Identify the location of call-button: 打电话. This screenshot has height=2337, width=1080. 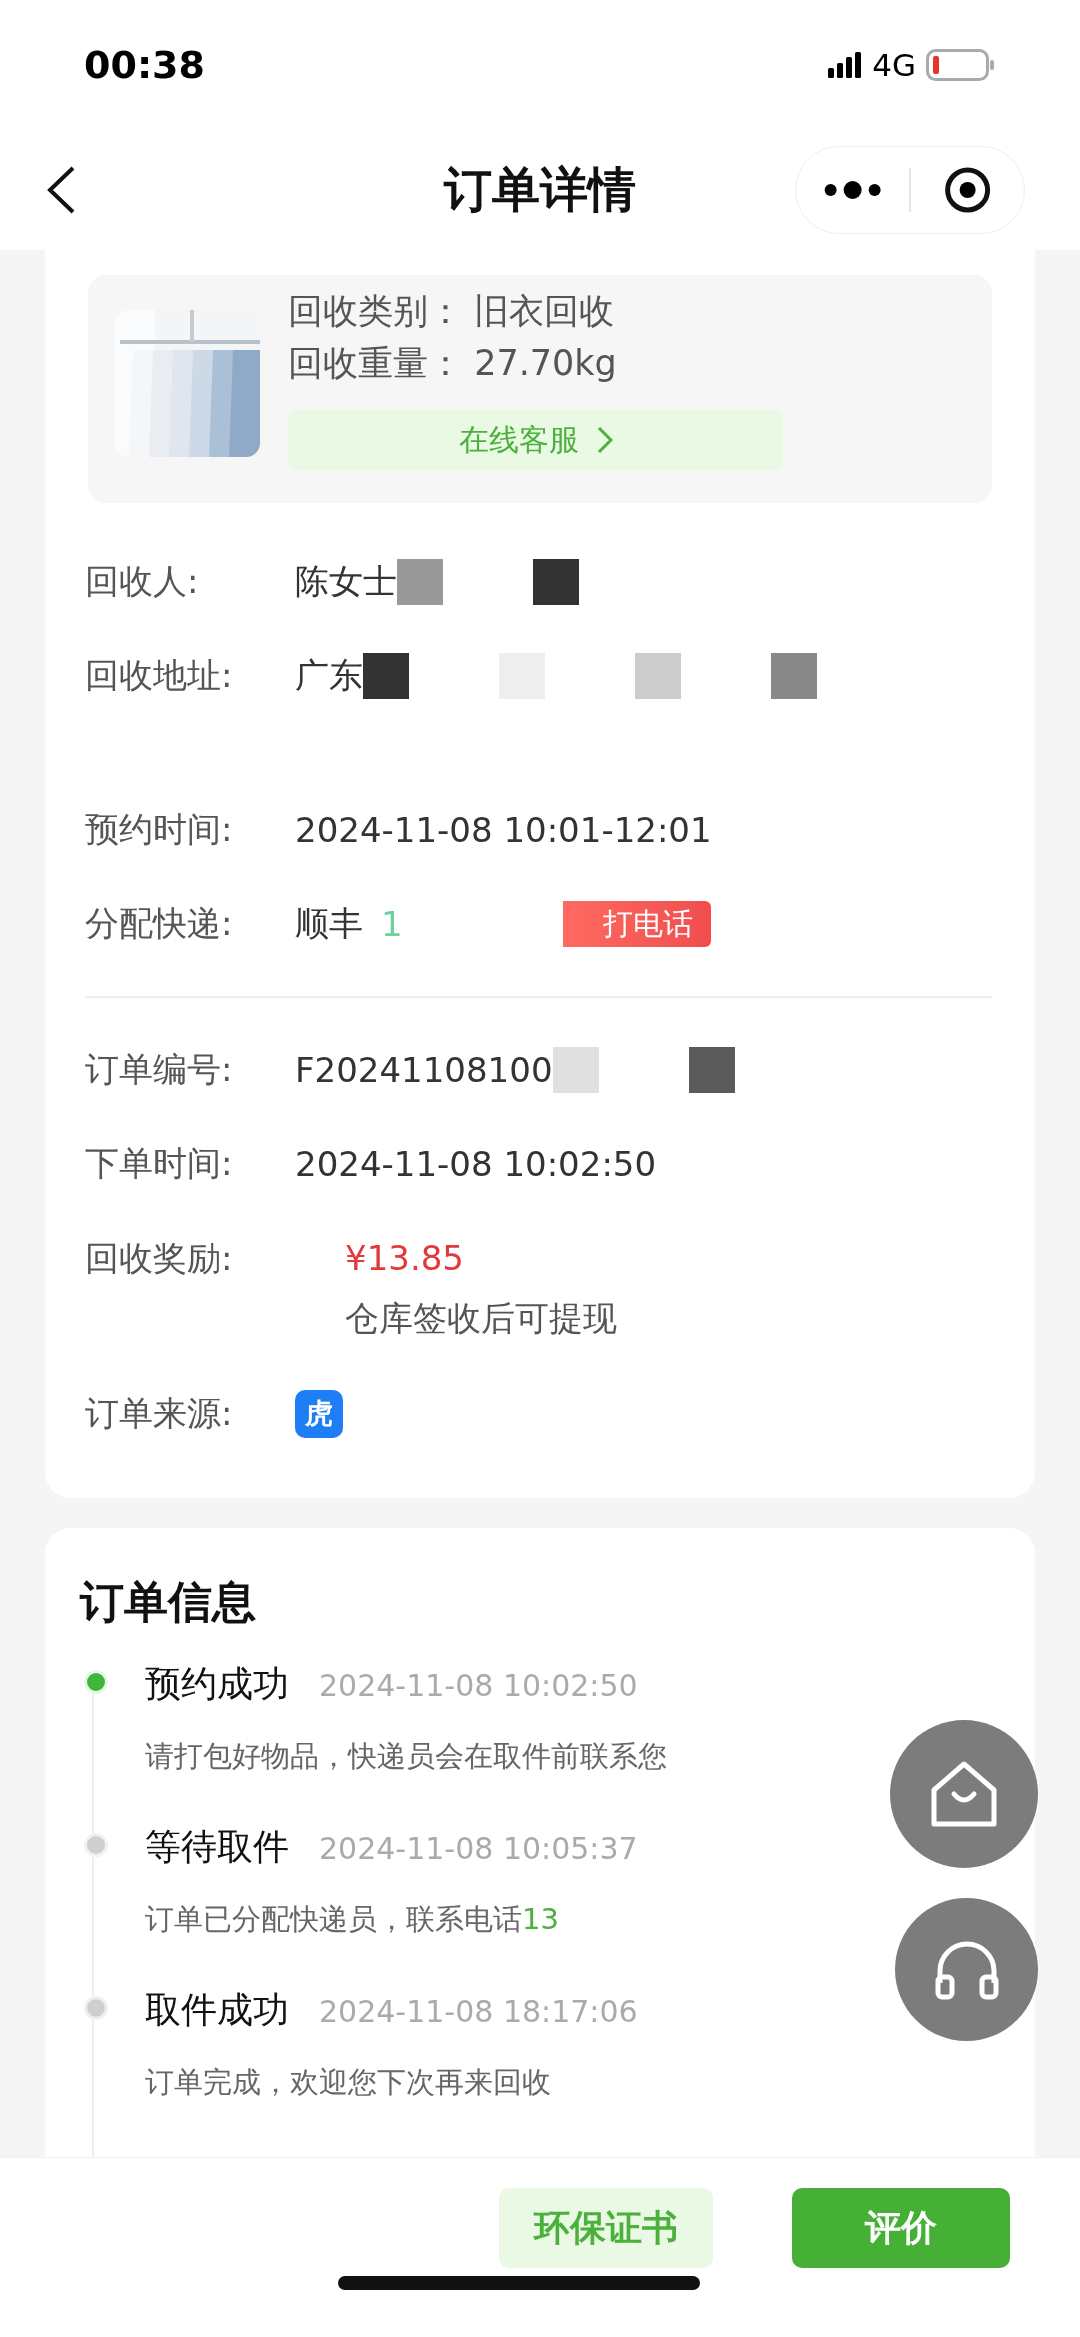
(636, 924).